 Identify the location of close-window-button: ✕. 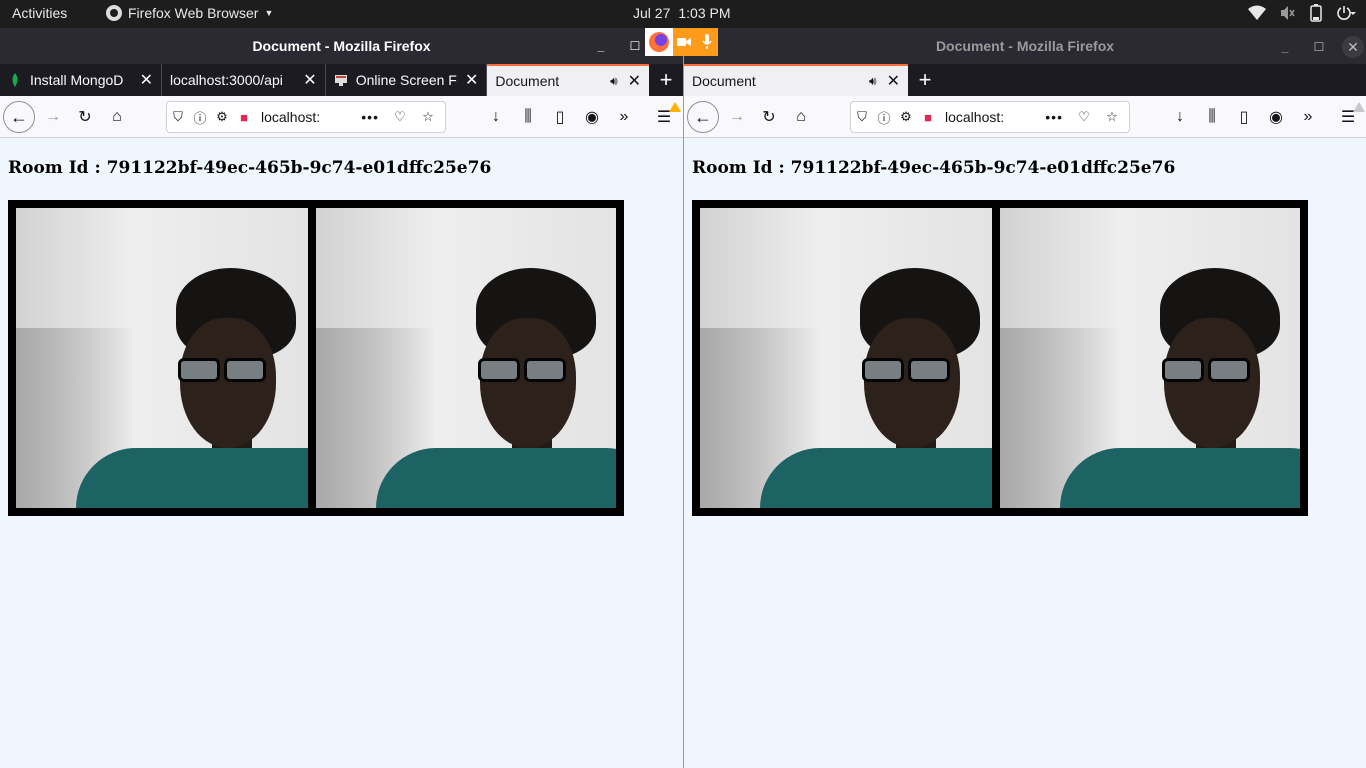
(1353, 47).